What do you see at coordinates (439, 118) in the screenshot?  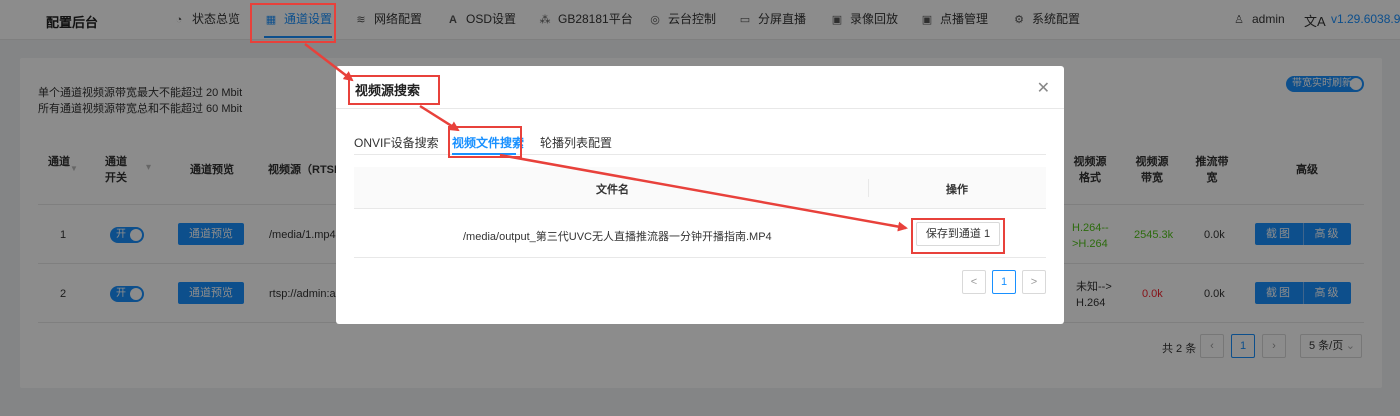 I see `arrow-title-to-tab` at bounding box center [439, 118].